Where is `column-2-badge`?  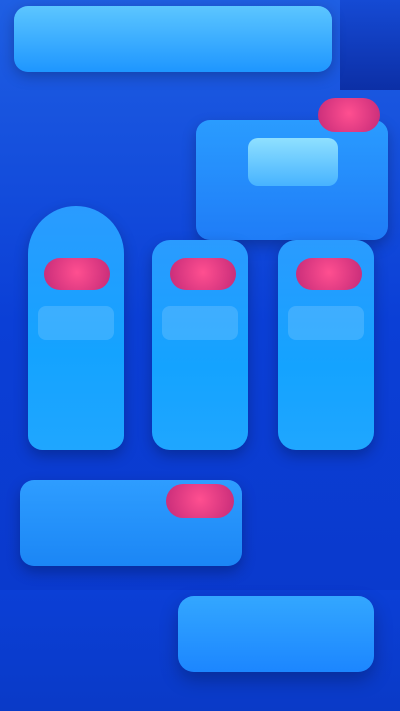
column-2-badge is located at coordinates (203, 274).